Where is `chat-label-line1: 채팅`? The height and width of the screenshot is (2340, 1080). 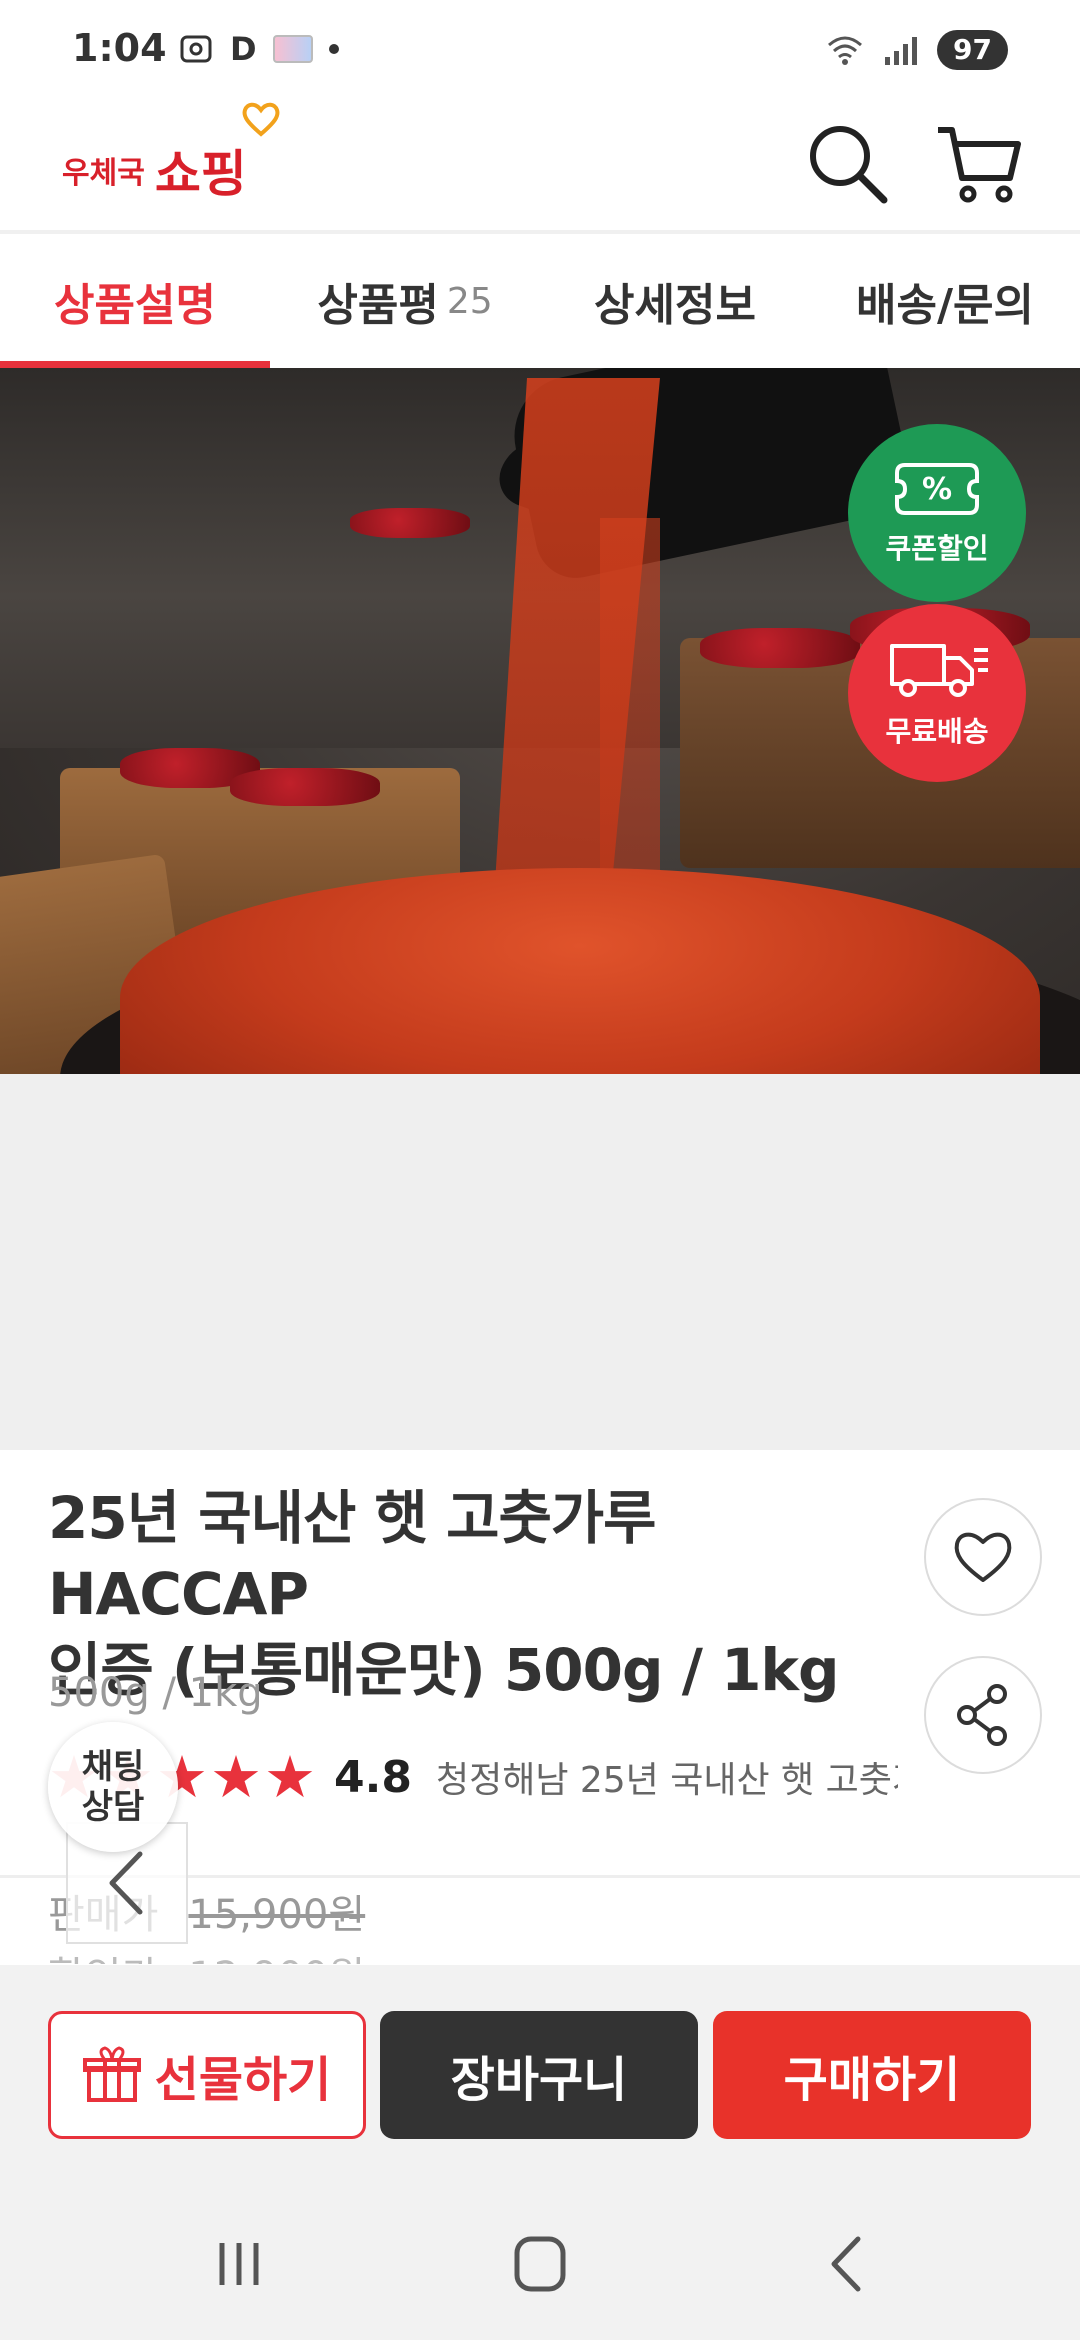
chat-label-line1: 채팅 is located at coordinates (113, 1767).